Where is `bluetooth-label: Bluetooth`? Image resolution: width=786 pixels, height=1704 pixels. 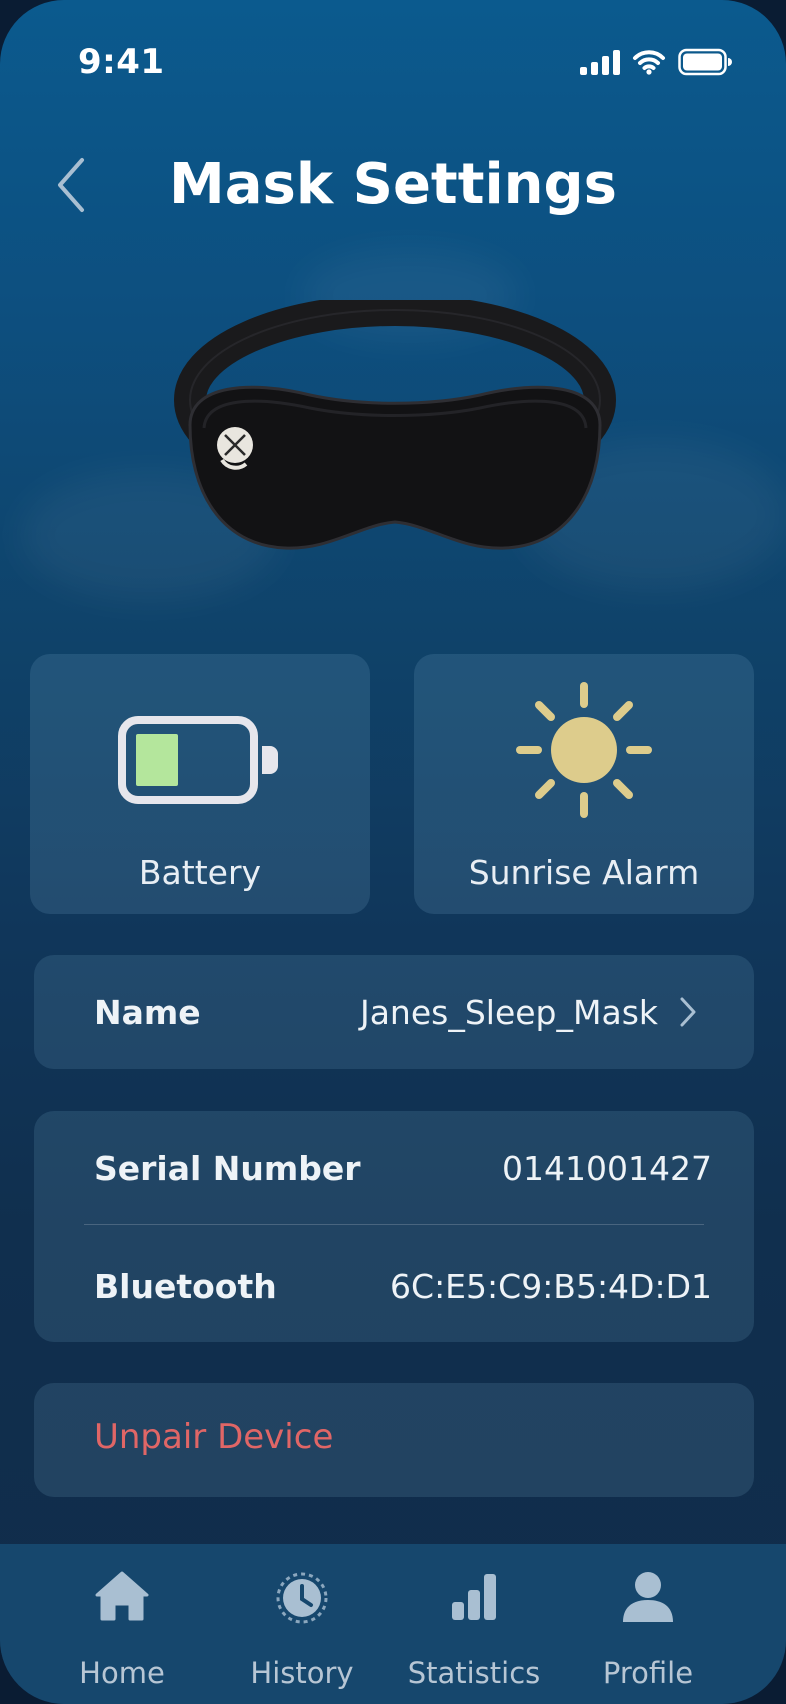
bluetooth-label: Bluetooth is located at coordinates (185, 1286).